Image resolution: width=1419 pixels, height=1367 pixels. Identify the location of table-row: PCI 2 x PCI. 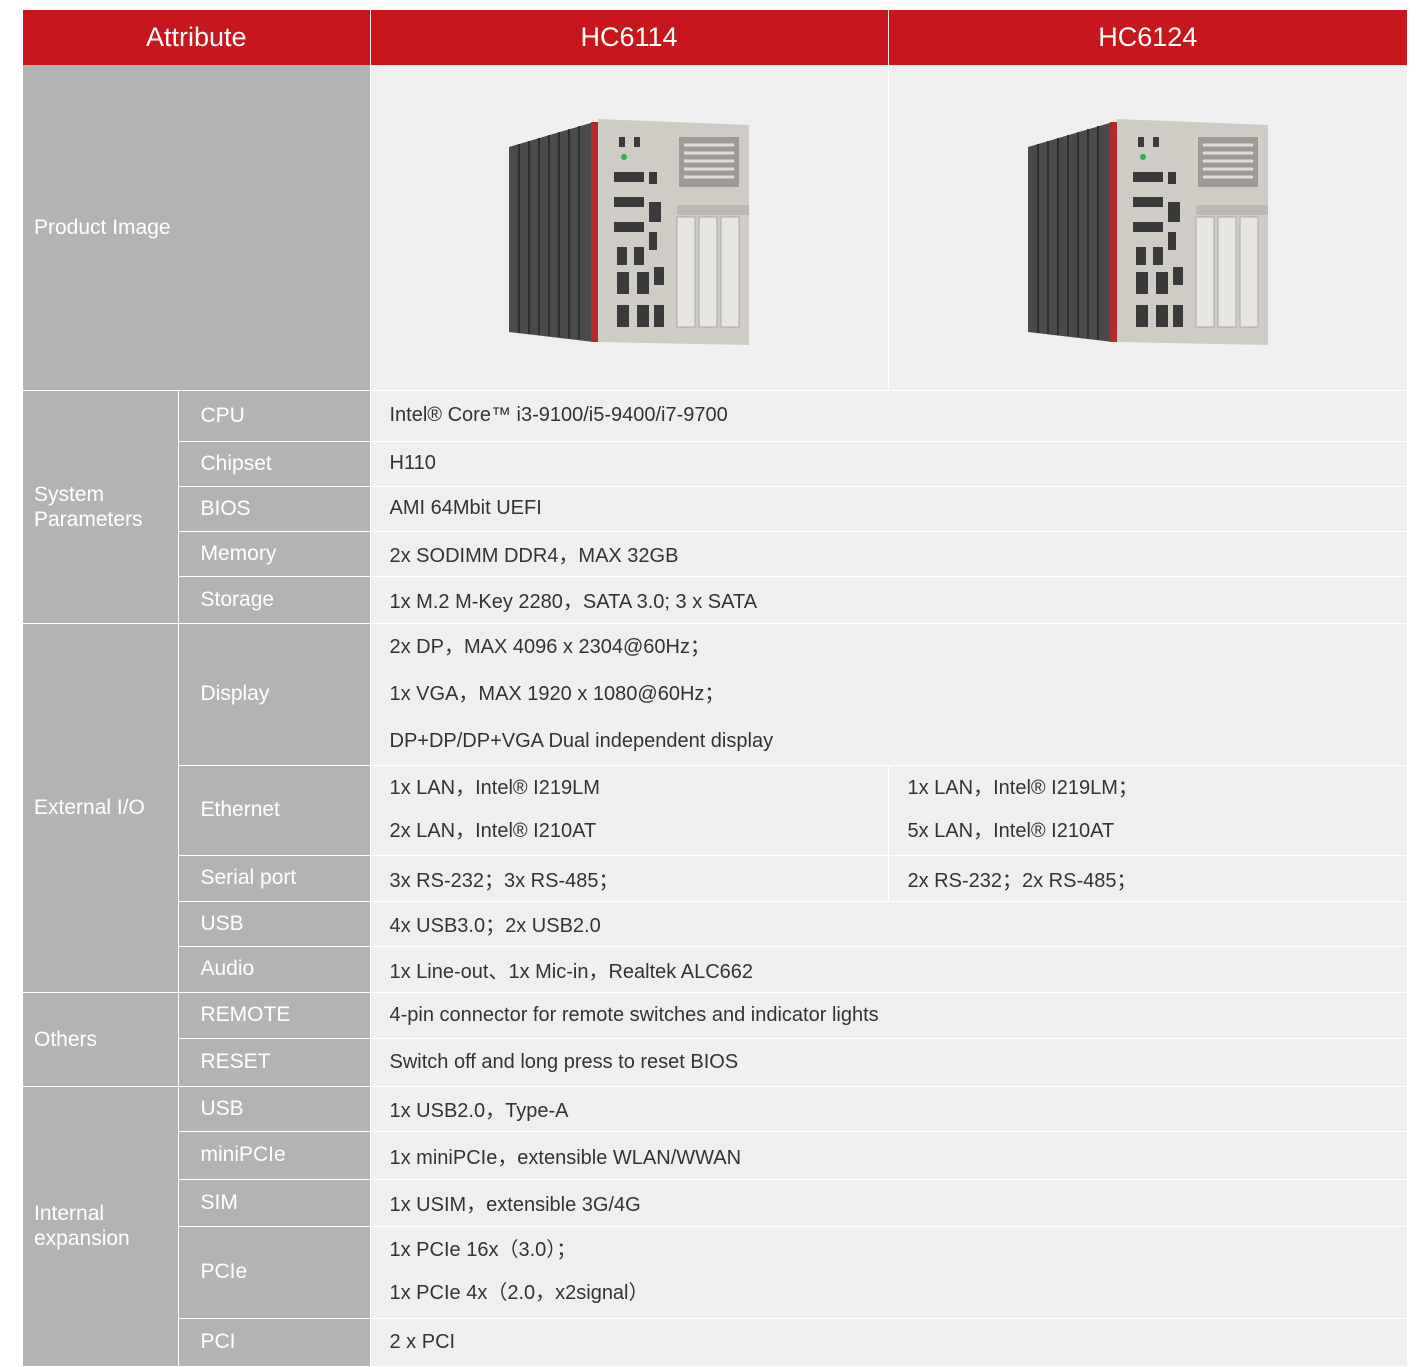
(715, 1342).